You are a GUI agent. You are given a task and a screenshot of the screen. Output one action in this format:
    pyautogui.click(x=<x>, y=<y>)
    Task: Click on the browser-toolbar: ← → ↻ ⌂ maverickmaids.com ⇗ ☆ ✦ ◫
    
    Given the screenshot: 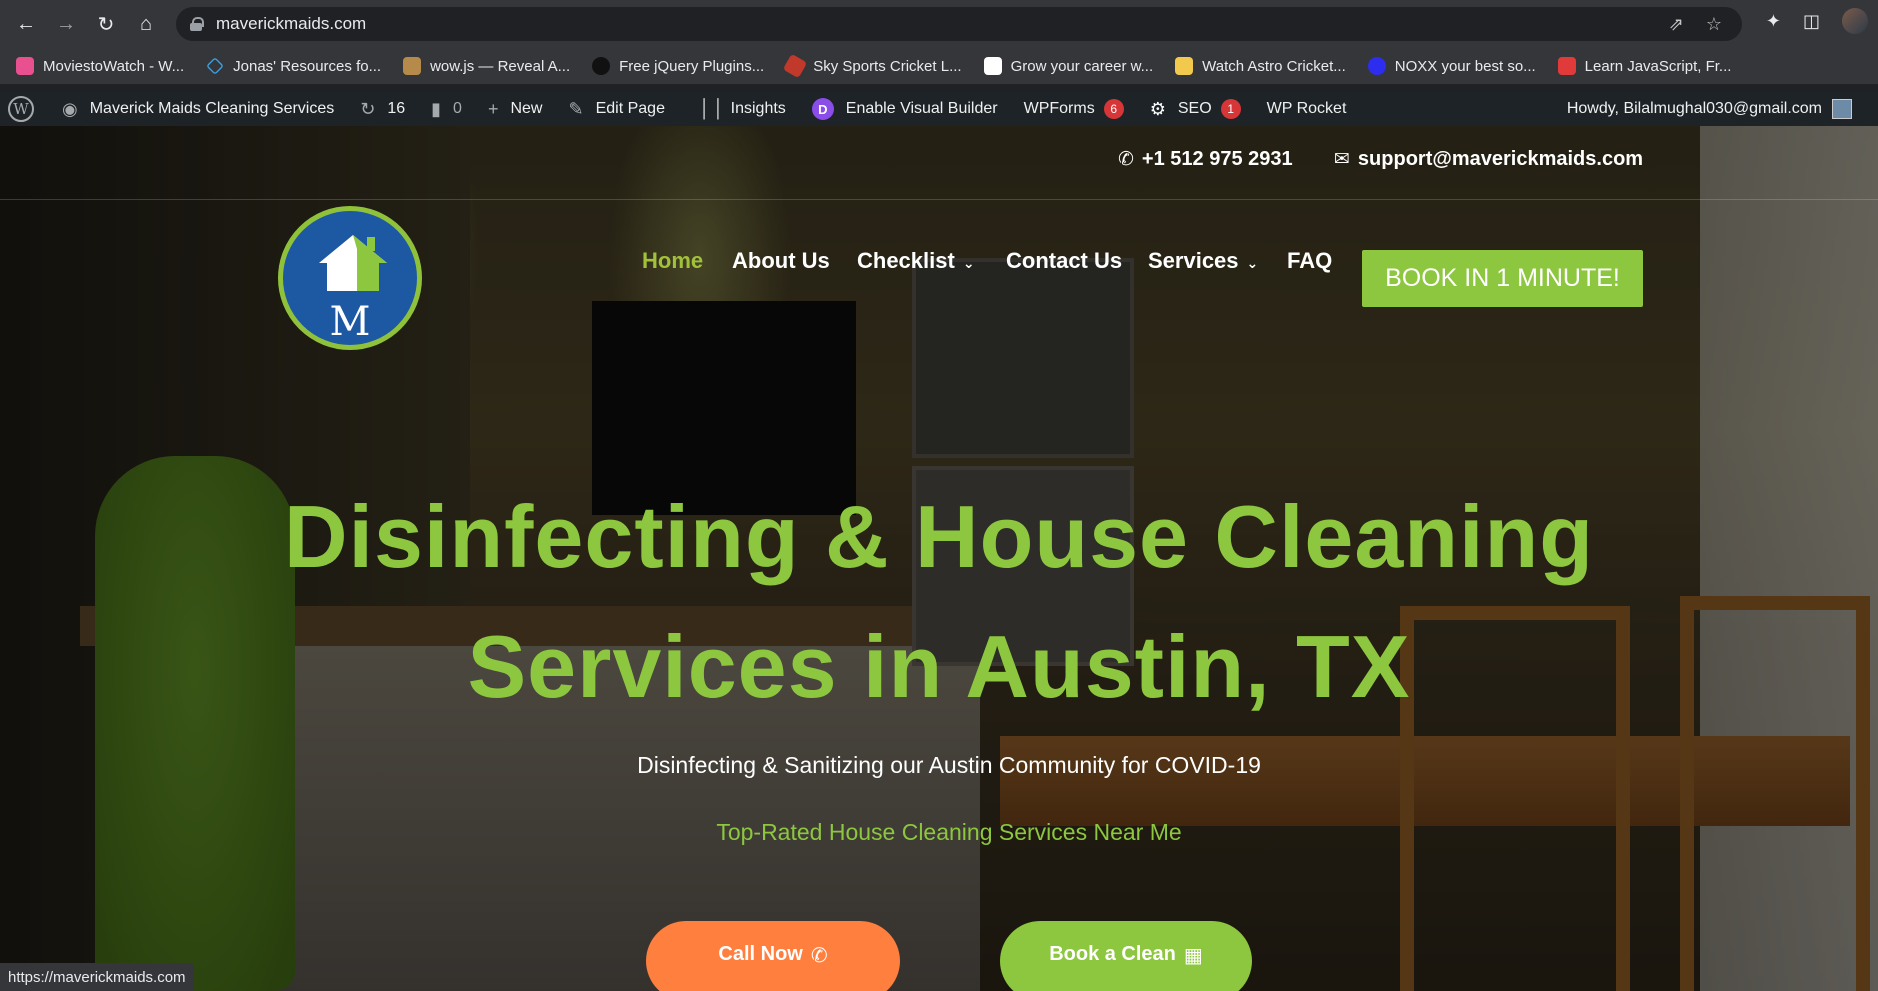 What is the action you would take?
    pyautogui.click(x=939, y=24)
    